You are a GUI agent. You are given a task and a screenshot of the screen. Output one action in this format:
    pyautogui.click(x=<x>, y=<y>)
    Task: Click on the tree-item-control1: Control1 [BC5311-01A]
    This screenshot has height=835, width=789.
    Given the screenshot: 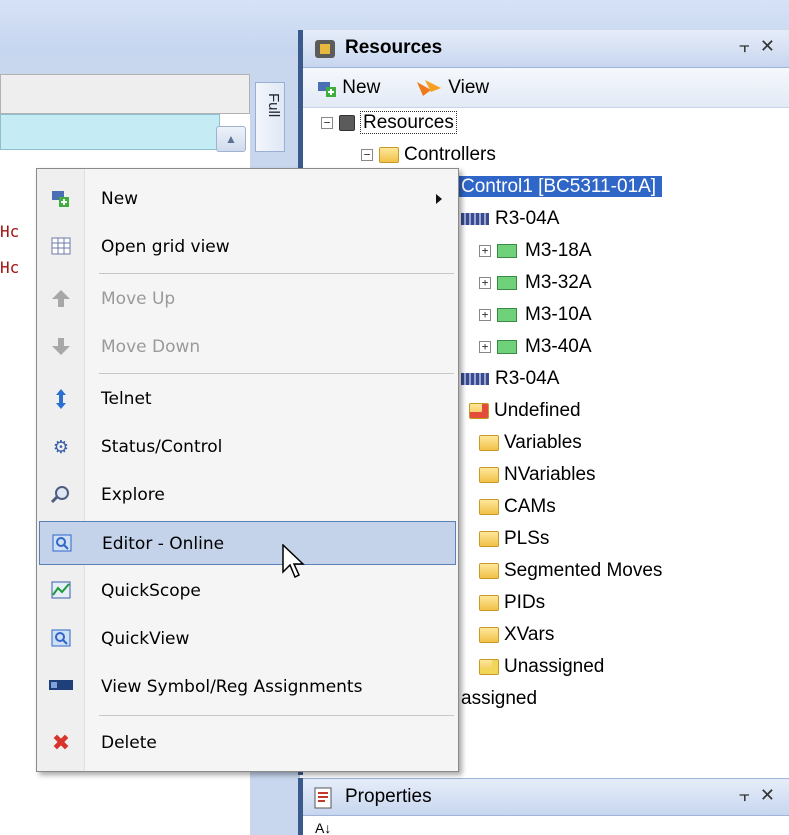 What is the action you would take?
    pyautogui.click(x=559, y=187)
    